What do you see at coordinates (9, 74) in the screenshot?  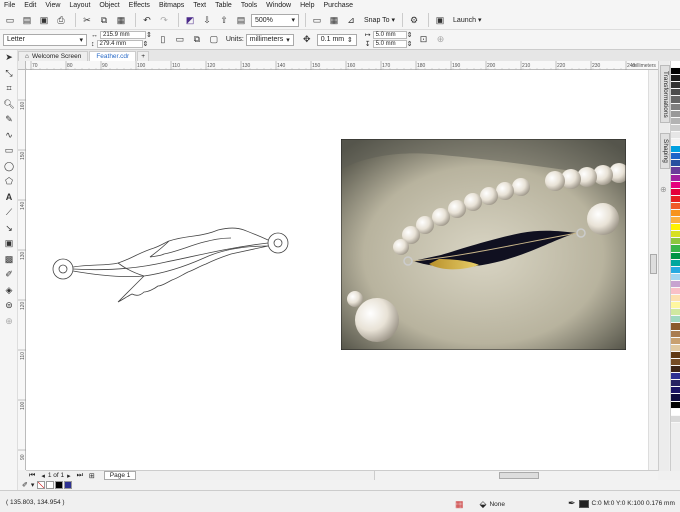 I see `shape-tool-icon: ⤡` at bounding box center [9, 74].